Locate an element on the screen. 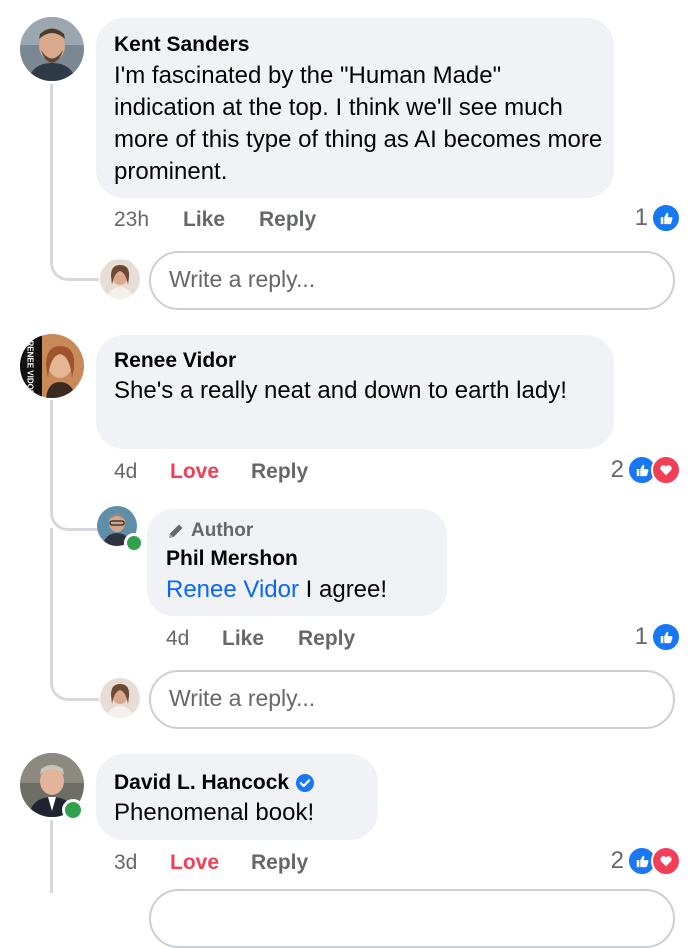  comment-time: 3d is located at coordinates (125, 863).